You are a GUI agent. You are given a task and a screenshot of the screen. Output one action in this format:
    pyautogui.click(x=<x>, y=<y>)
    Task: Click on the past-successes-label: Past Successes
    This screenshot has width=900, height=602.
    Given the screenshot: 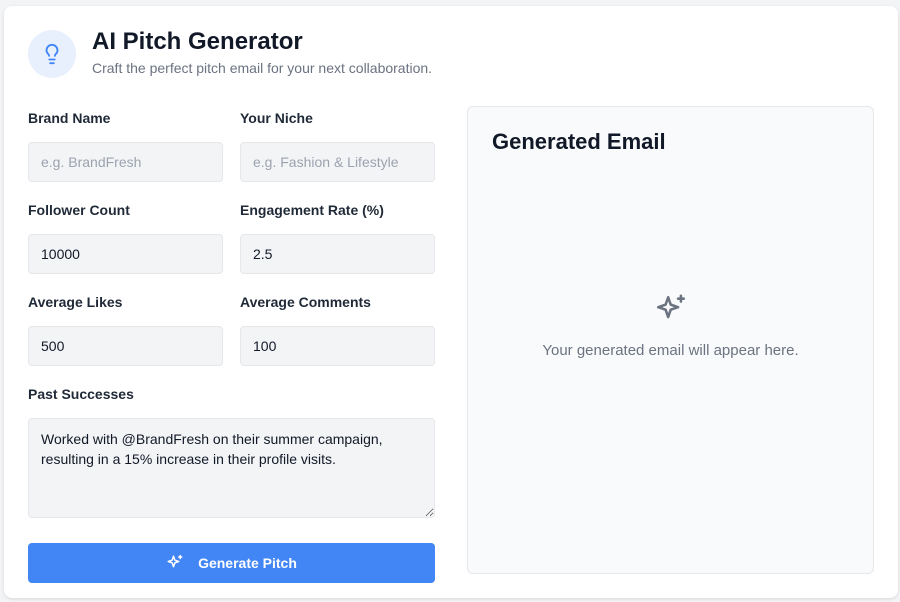 What is the action you would take?
    pyautogui.click(x=81, y=394)
    